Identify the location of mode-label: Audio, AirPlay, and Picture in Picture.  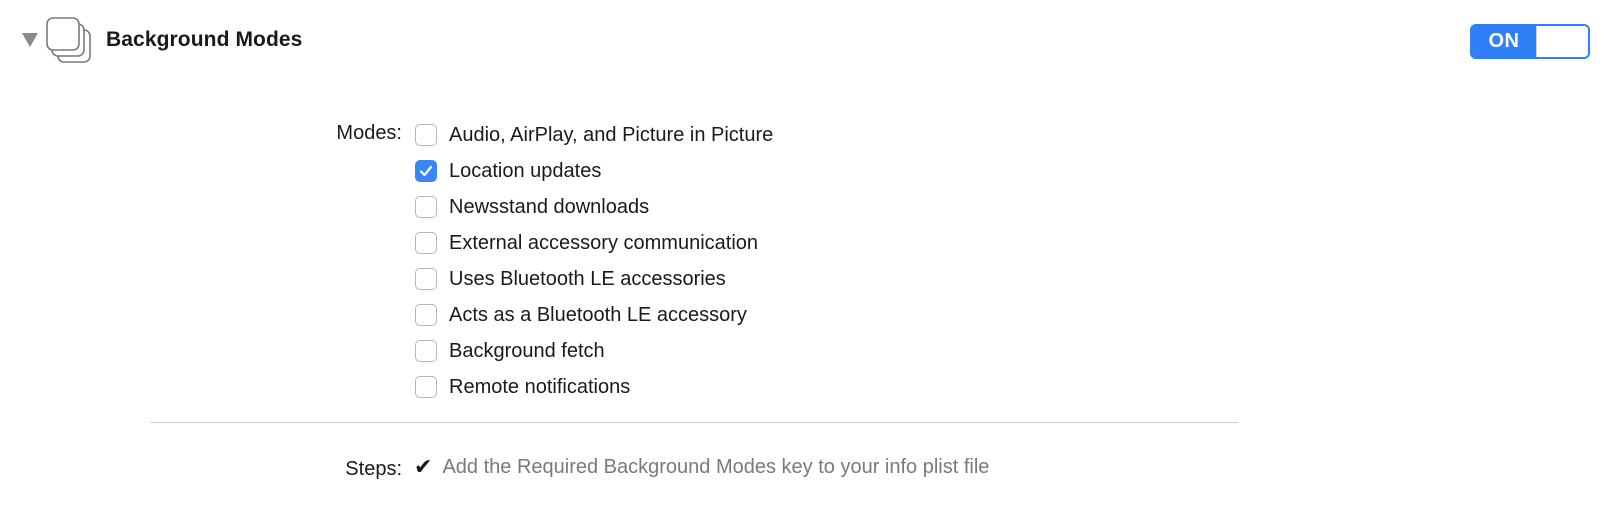
(611, 134).